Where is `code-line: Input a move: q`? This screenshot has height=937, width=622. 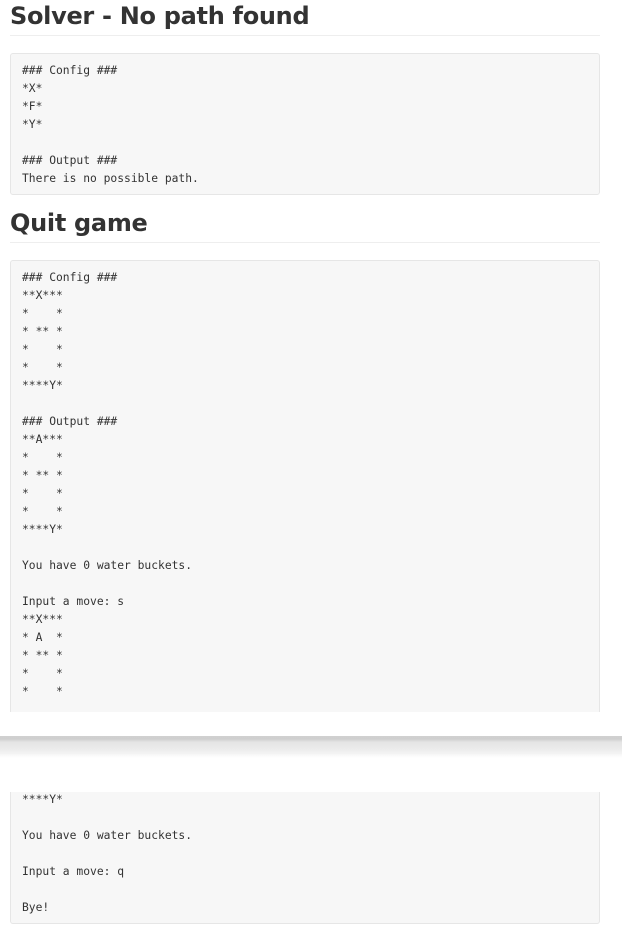 code-line: Input a move: q is located at coordinates (73, 871).